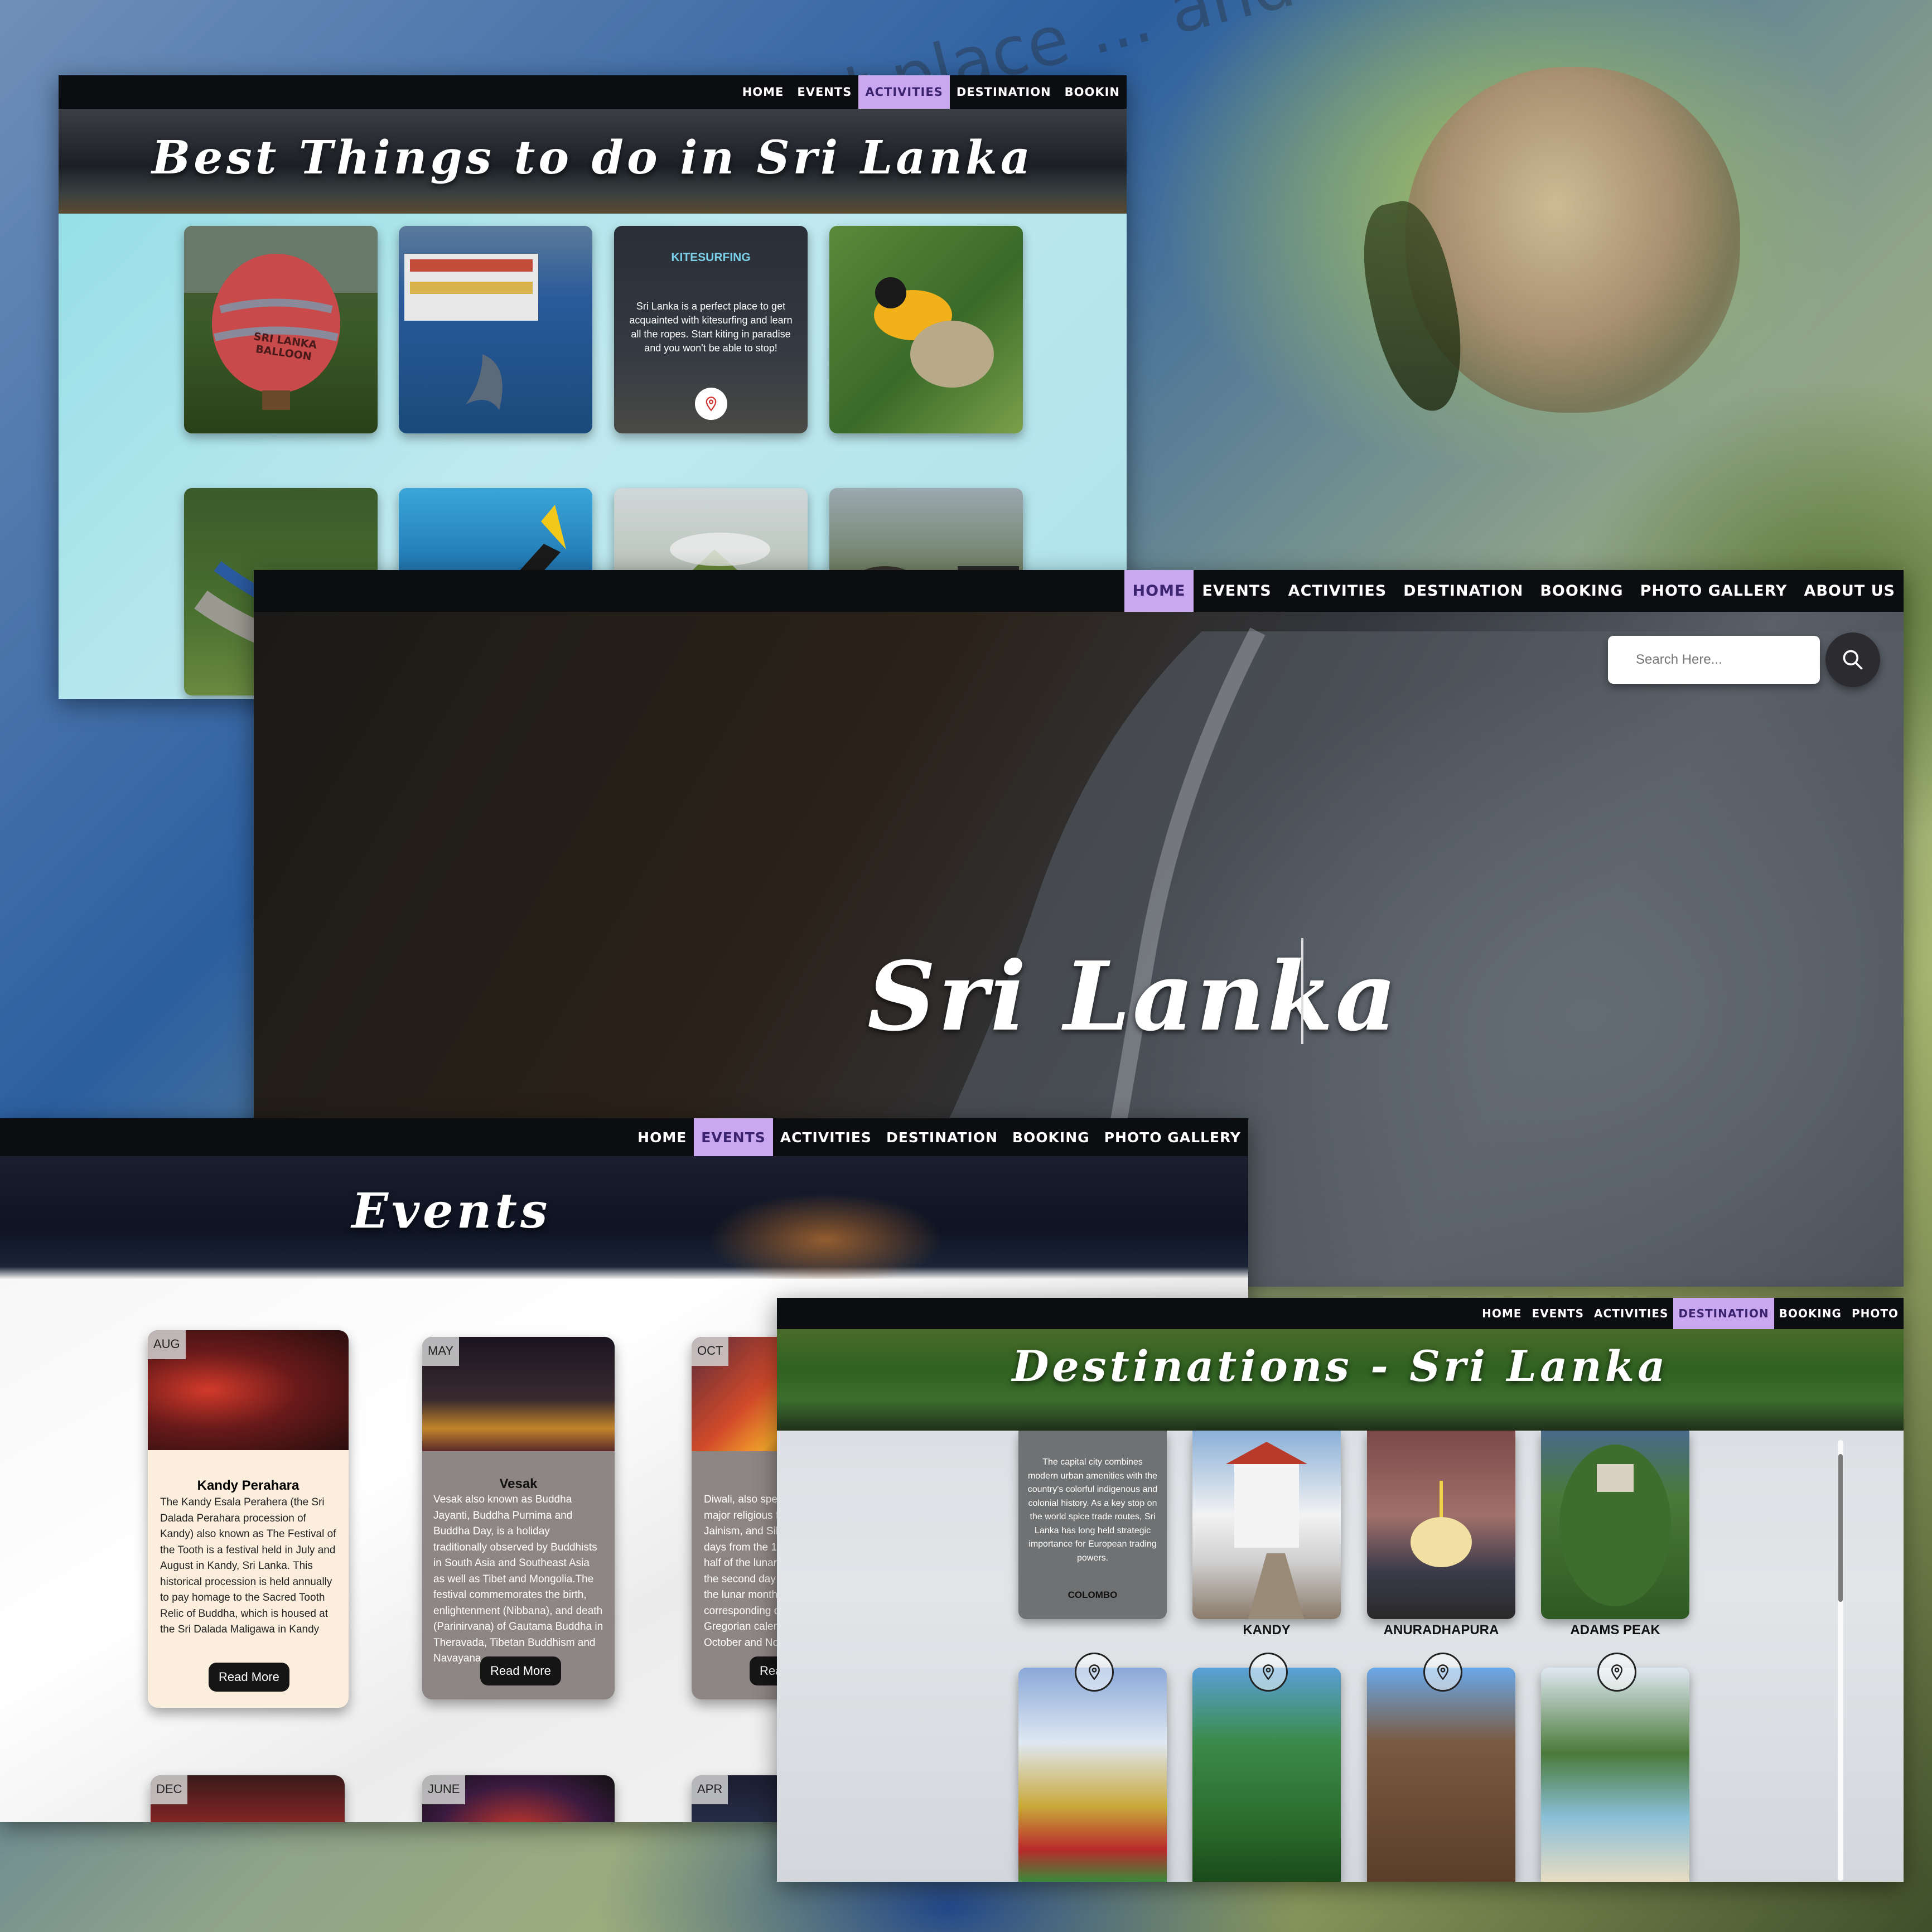 This screenshot has height=1932, width=1932. Describe the element at coordinates (1267, 1630) in the screenshot. I see `destination-label-kandy: KANDY` at that location.